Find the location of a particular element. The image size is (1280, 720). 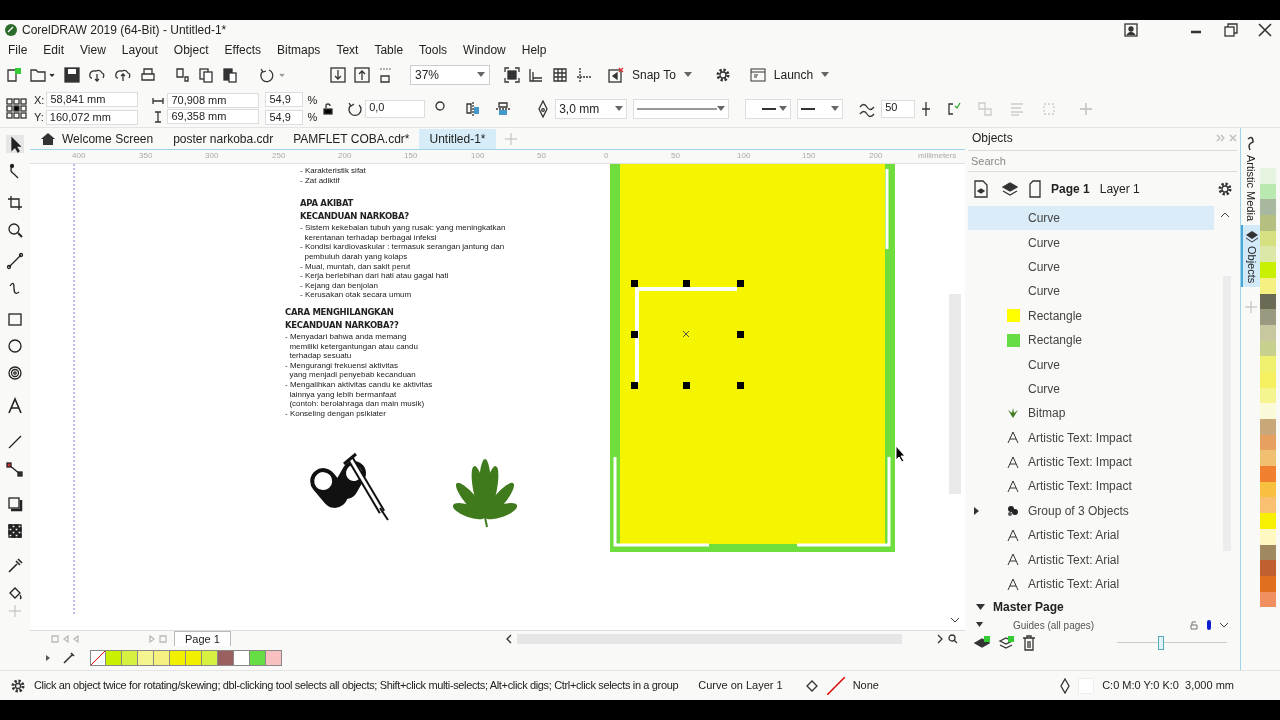

export-icon is located at coordinates (362, 75).